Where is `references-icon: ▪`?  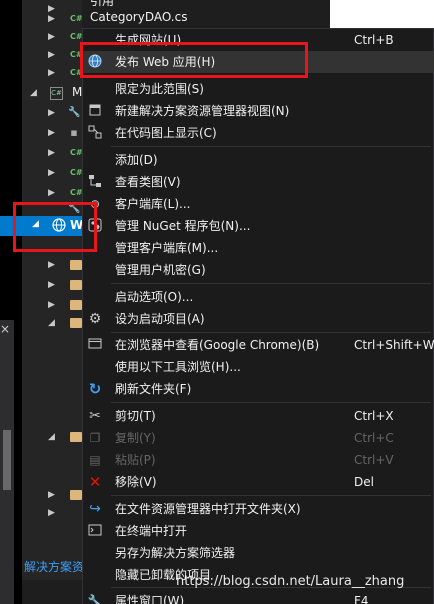
references-icon: ▪ is located at coordinates (74, 132).